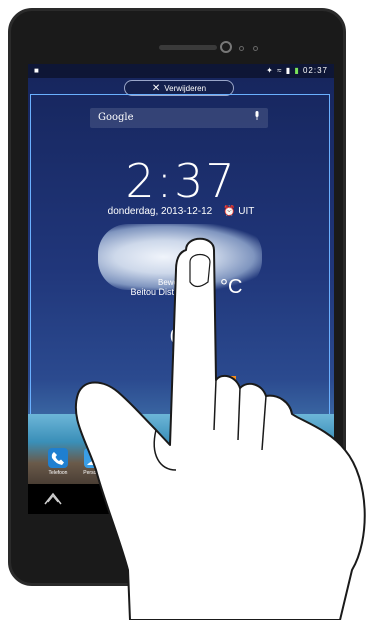  Describe the element at coordinates (171, 282) in the screenshot. I see `weather-condition: Bewolkt` at that location.